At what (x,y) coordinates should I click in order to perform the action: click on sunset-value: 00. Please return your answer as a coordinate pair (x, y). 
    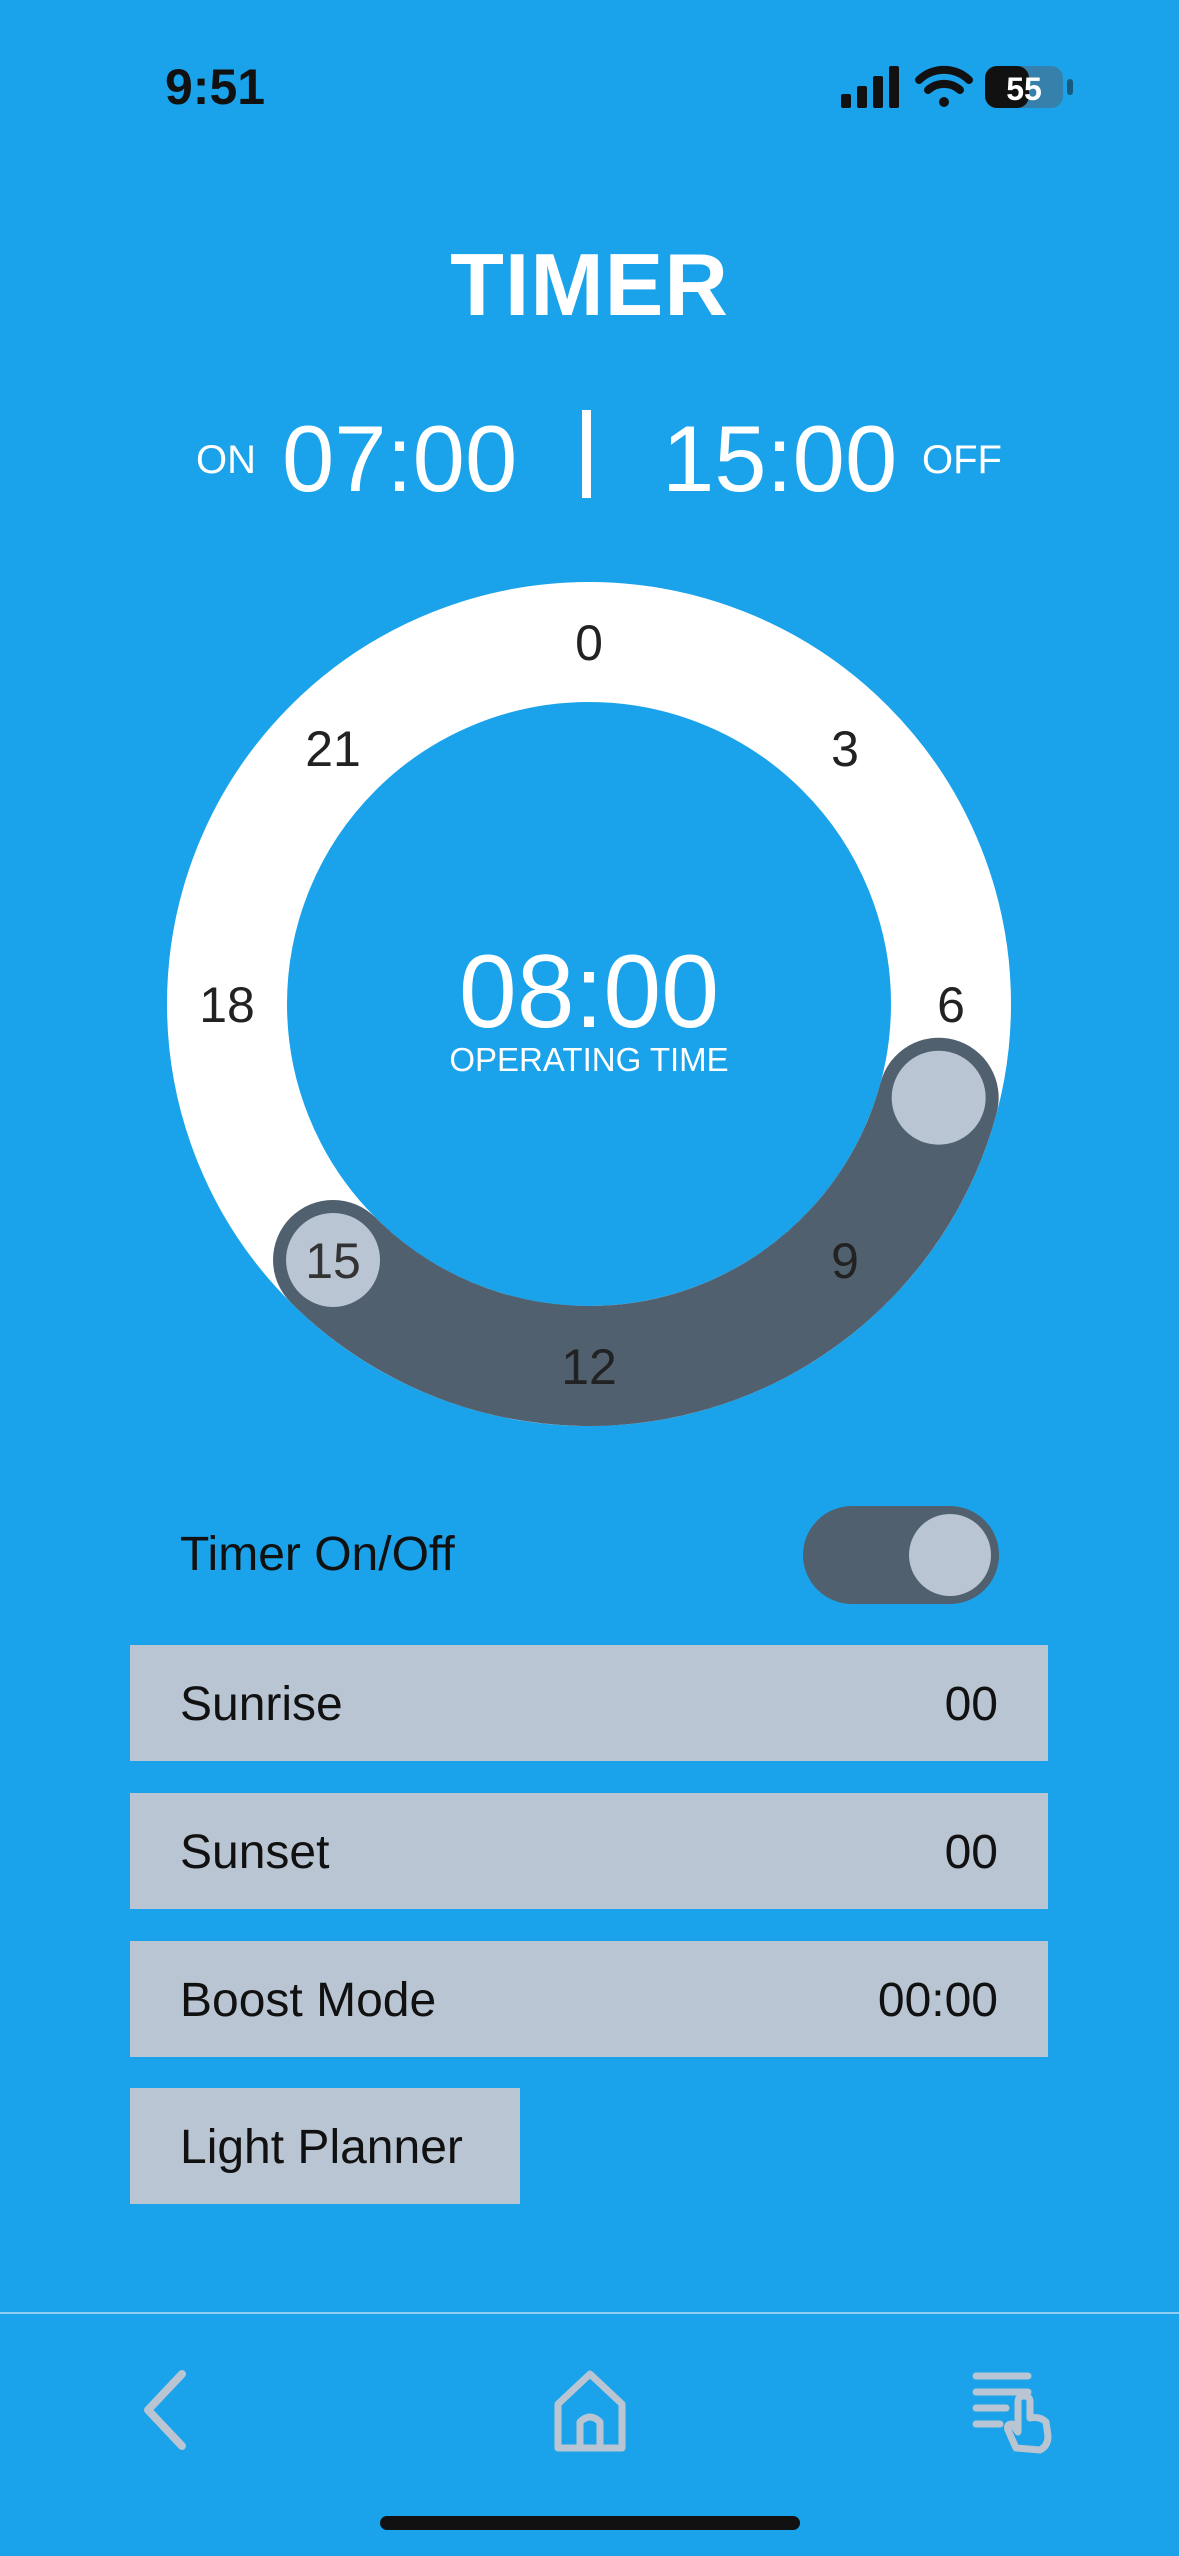
    Looking at the image, I should click on (971, 1852).